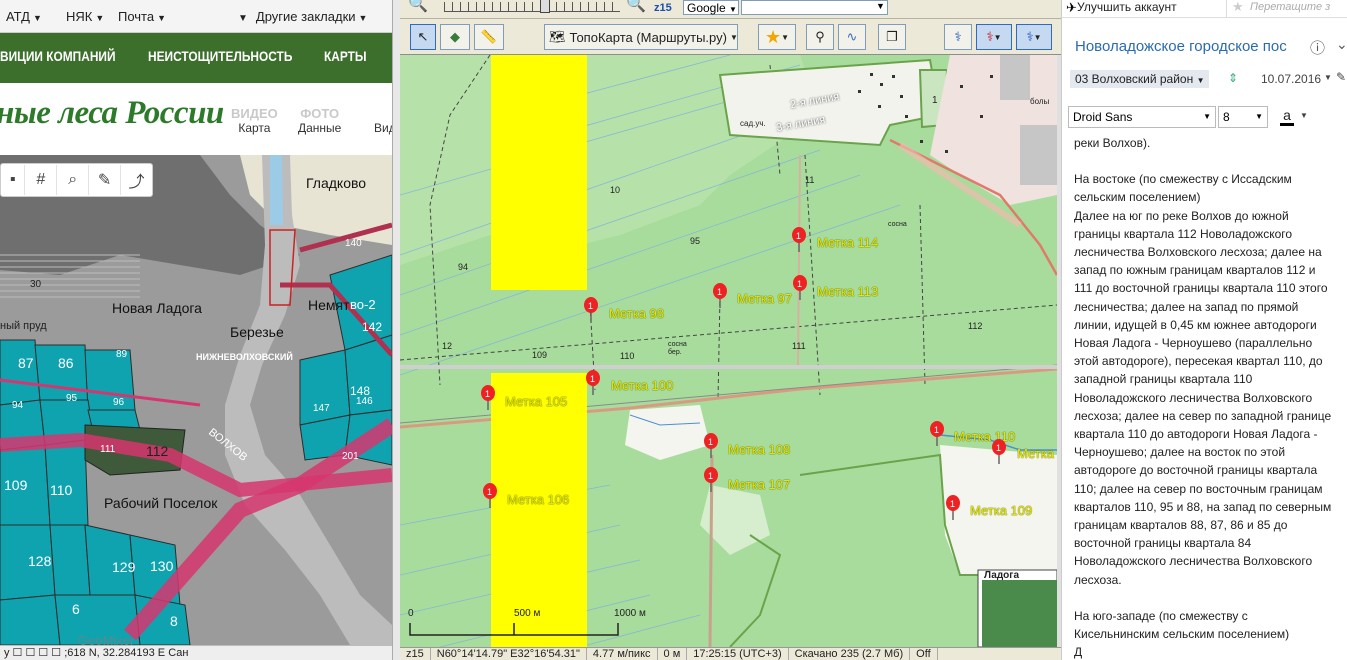 The image size is (1347, 660). I want to click on add-path-button: ∿, so click(852, 37).